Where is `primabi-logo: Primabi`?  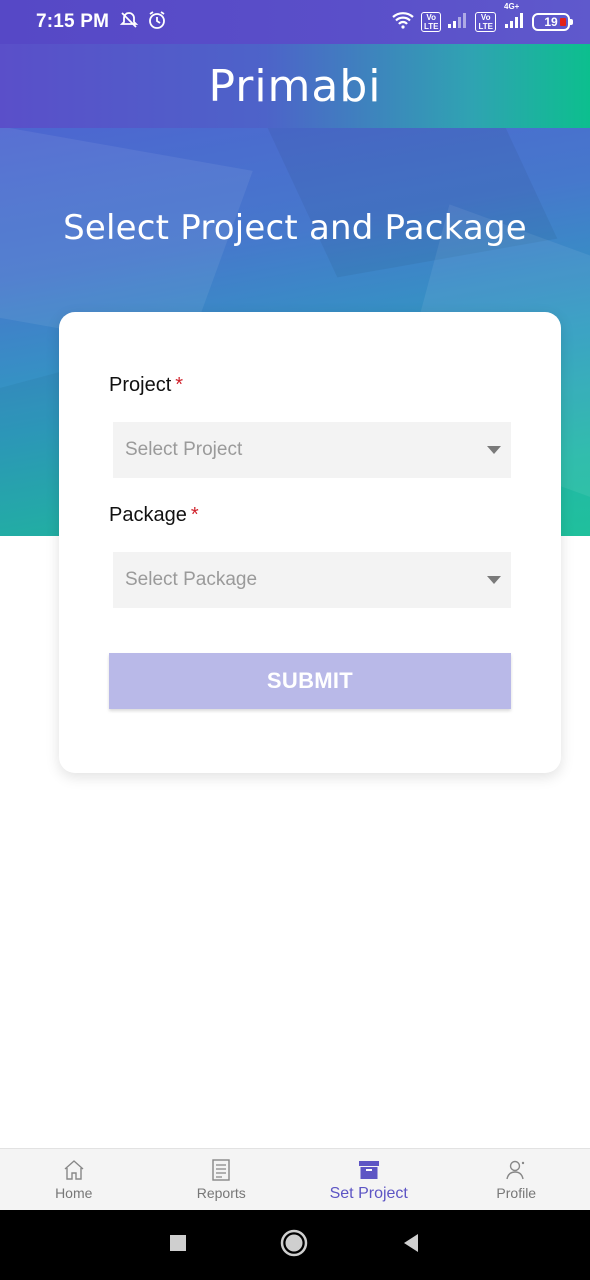
primabi-logo: Primabi is located at coordinates (295, 86).